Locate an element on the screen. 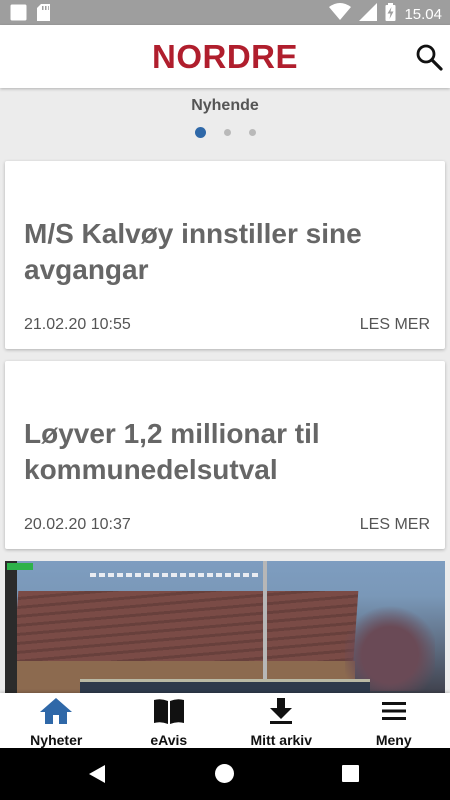 This screenshot has height=800, width=450. nav-label: Nyheter is located at coordinates (56, 740).